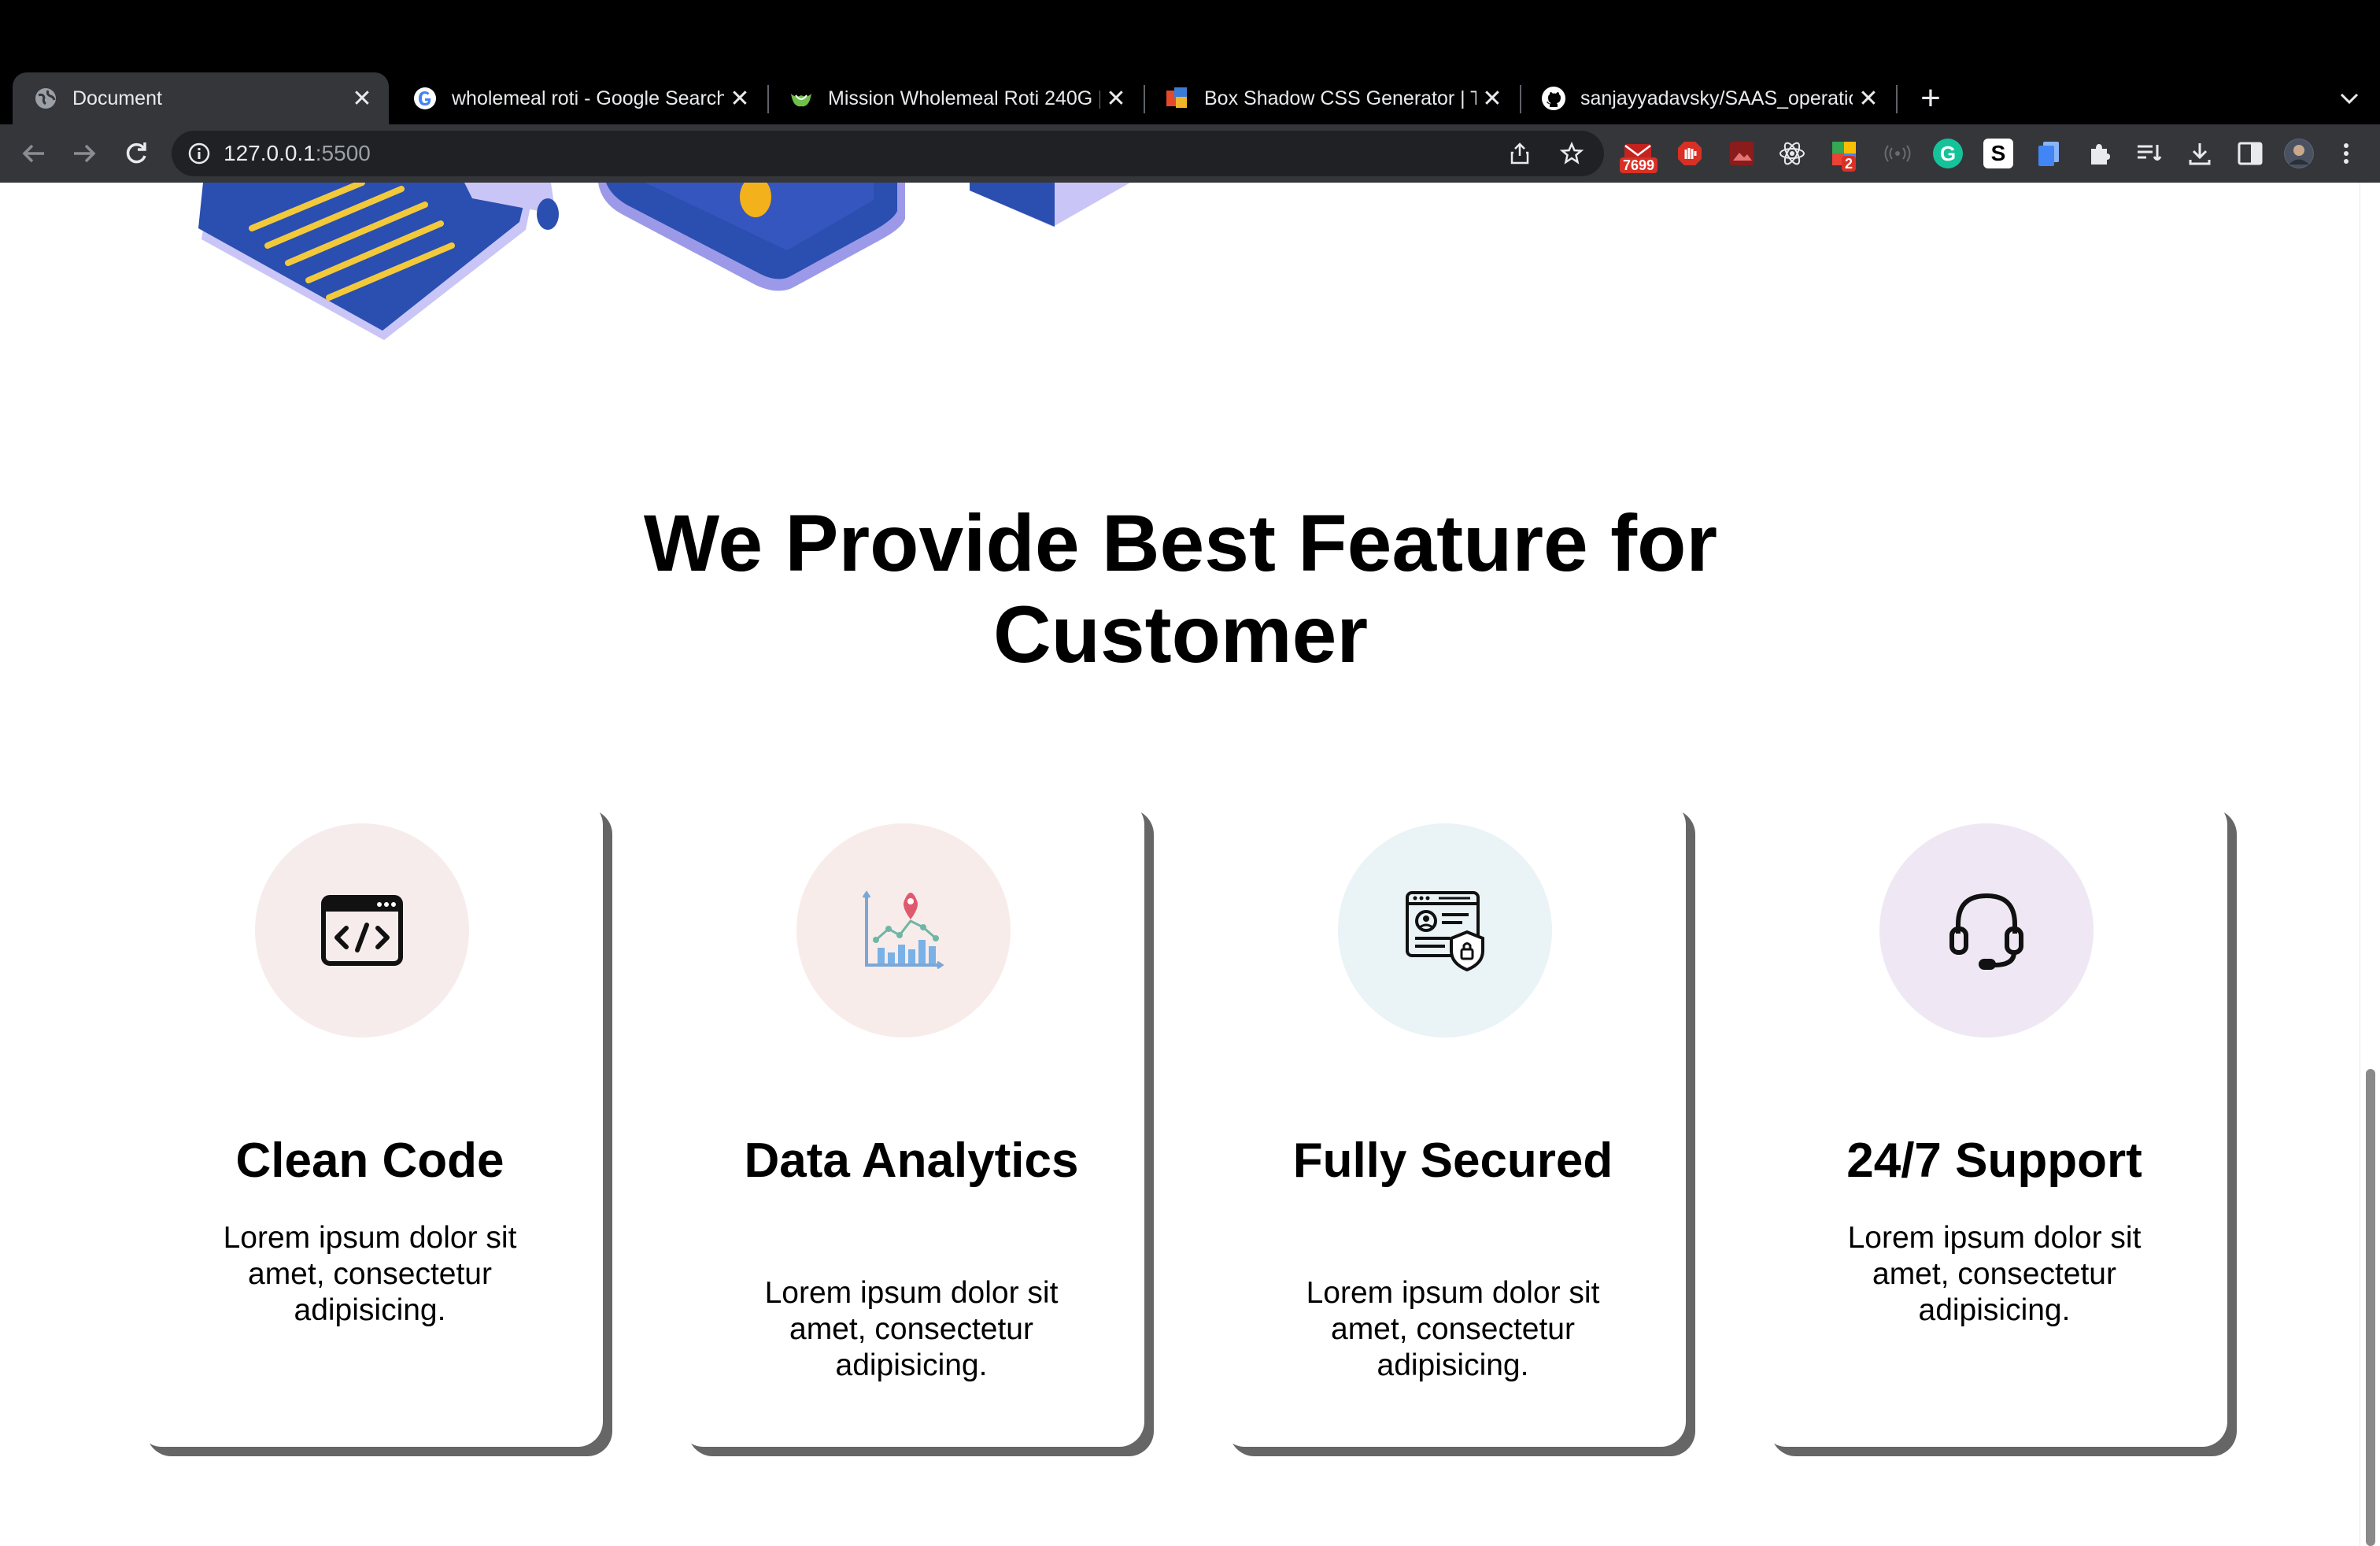 The width and height of the screenshot is (2380, 1546). What do you see at coordinates (664, 262) in the screenshot?
I see `hero-illustration` at bounding box center [664, 262].